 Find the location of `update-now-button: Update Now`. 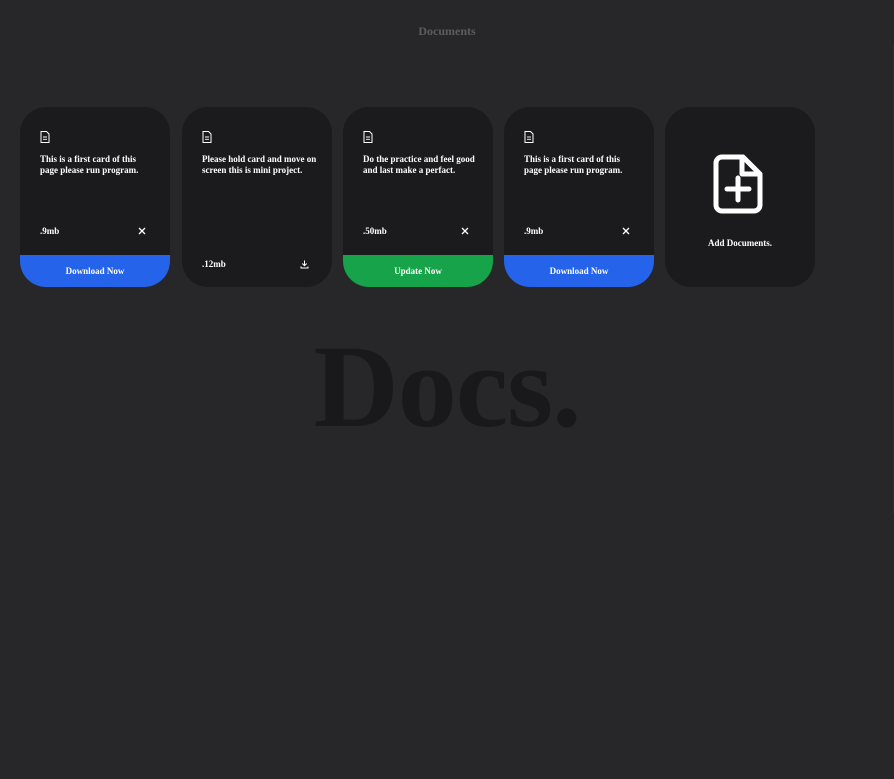

update-now-button: Update Now is located at coordinates (418, 271).